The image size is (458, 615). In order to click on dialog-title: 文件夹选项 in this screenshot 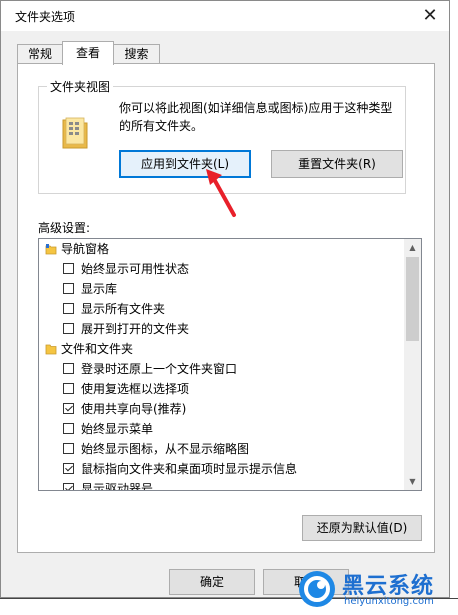, I will do `click(45, 17)`.